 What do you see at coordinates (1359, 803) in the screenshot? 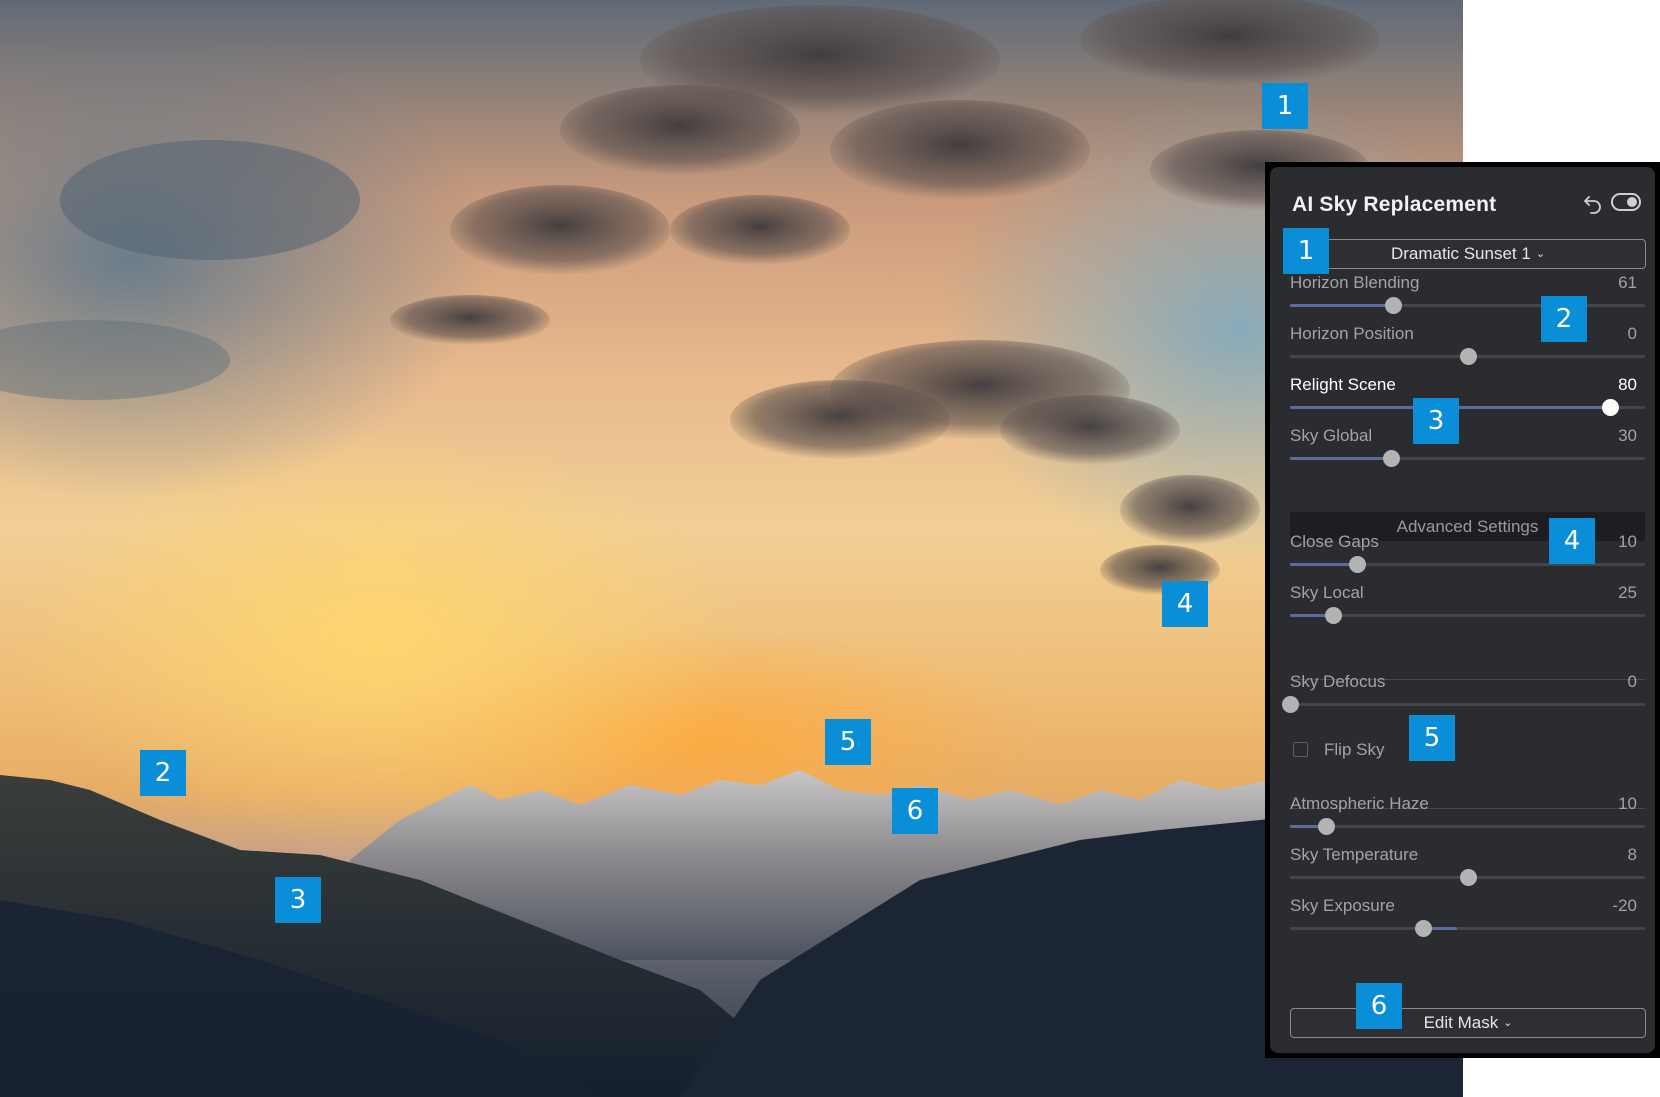
I see `atmospheric-haze-label: Atmospheric Haze` at bounding box center [1359, 803].